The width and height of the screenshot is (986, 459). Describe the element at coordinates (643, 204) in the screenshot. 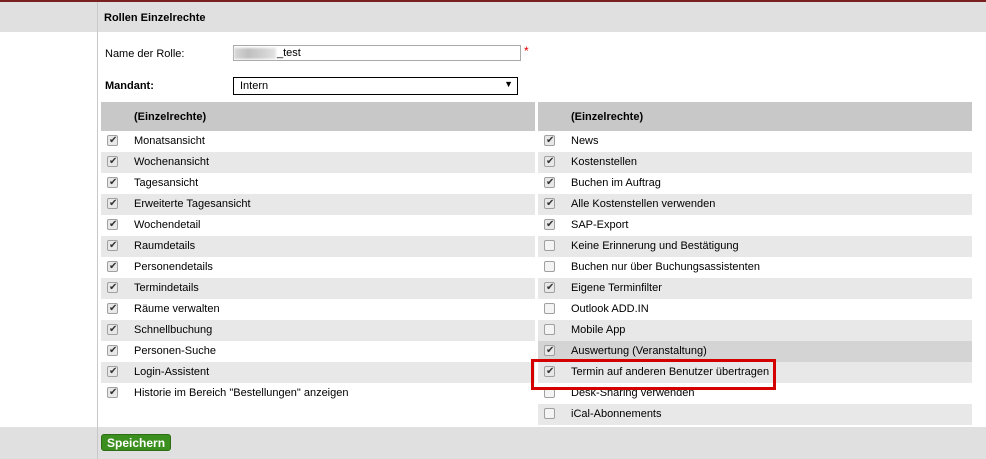

I see `permission-label: Alle Kostenstellen verwenden` at that location.